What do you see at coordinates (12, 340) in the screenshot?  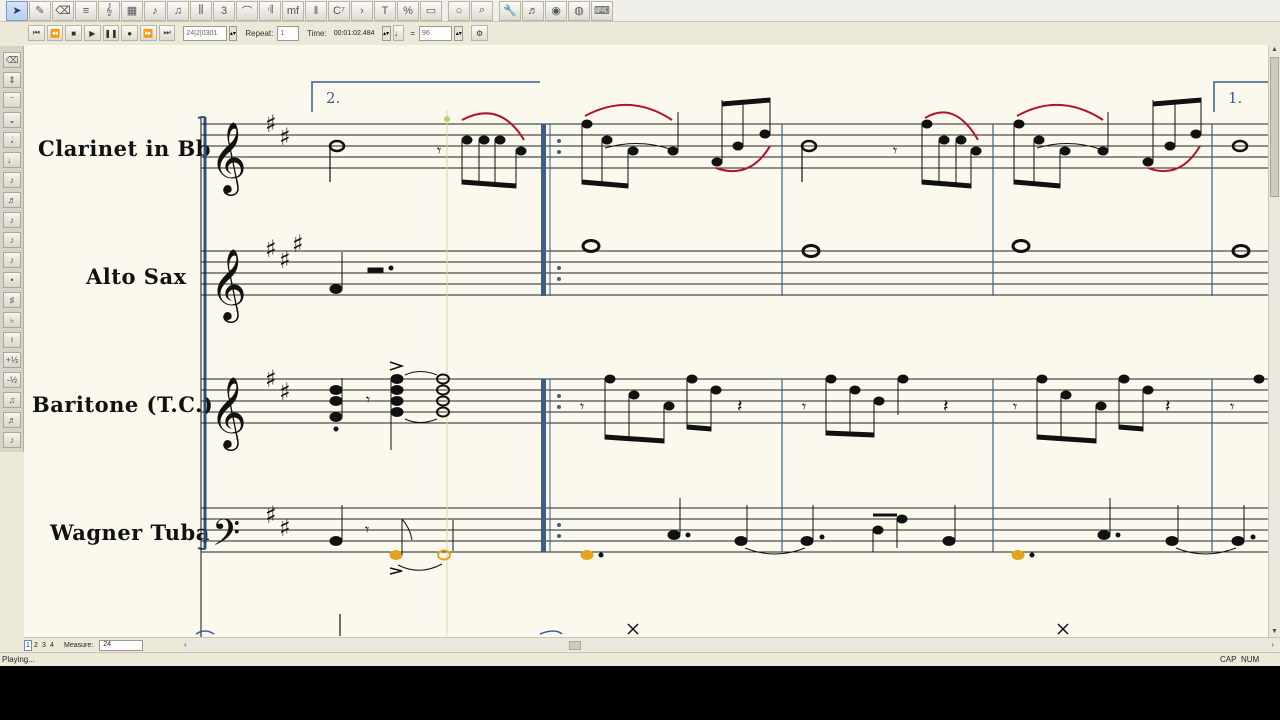 I see `natural-icon: ♮` at bounding box center [12, 340].